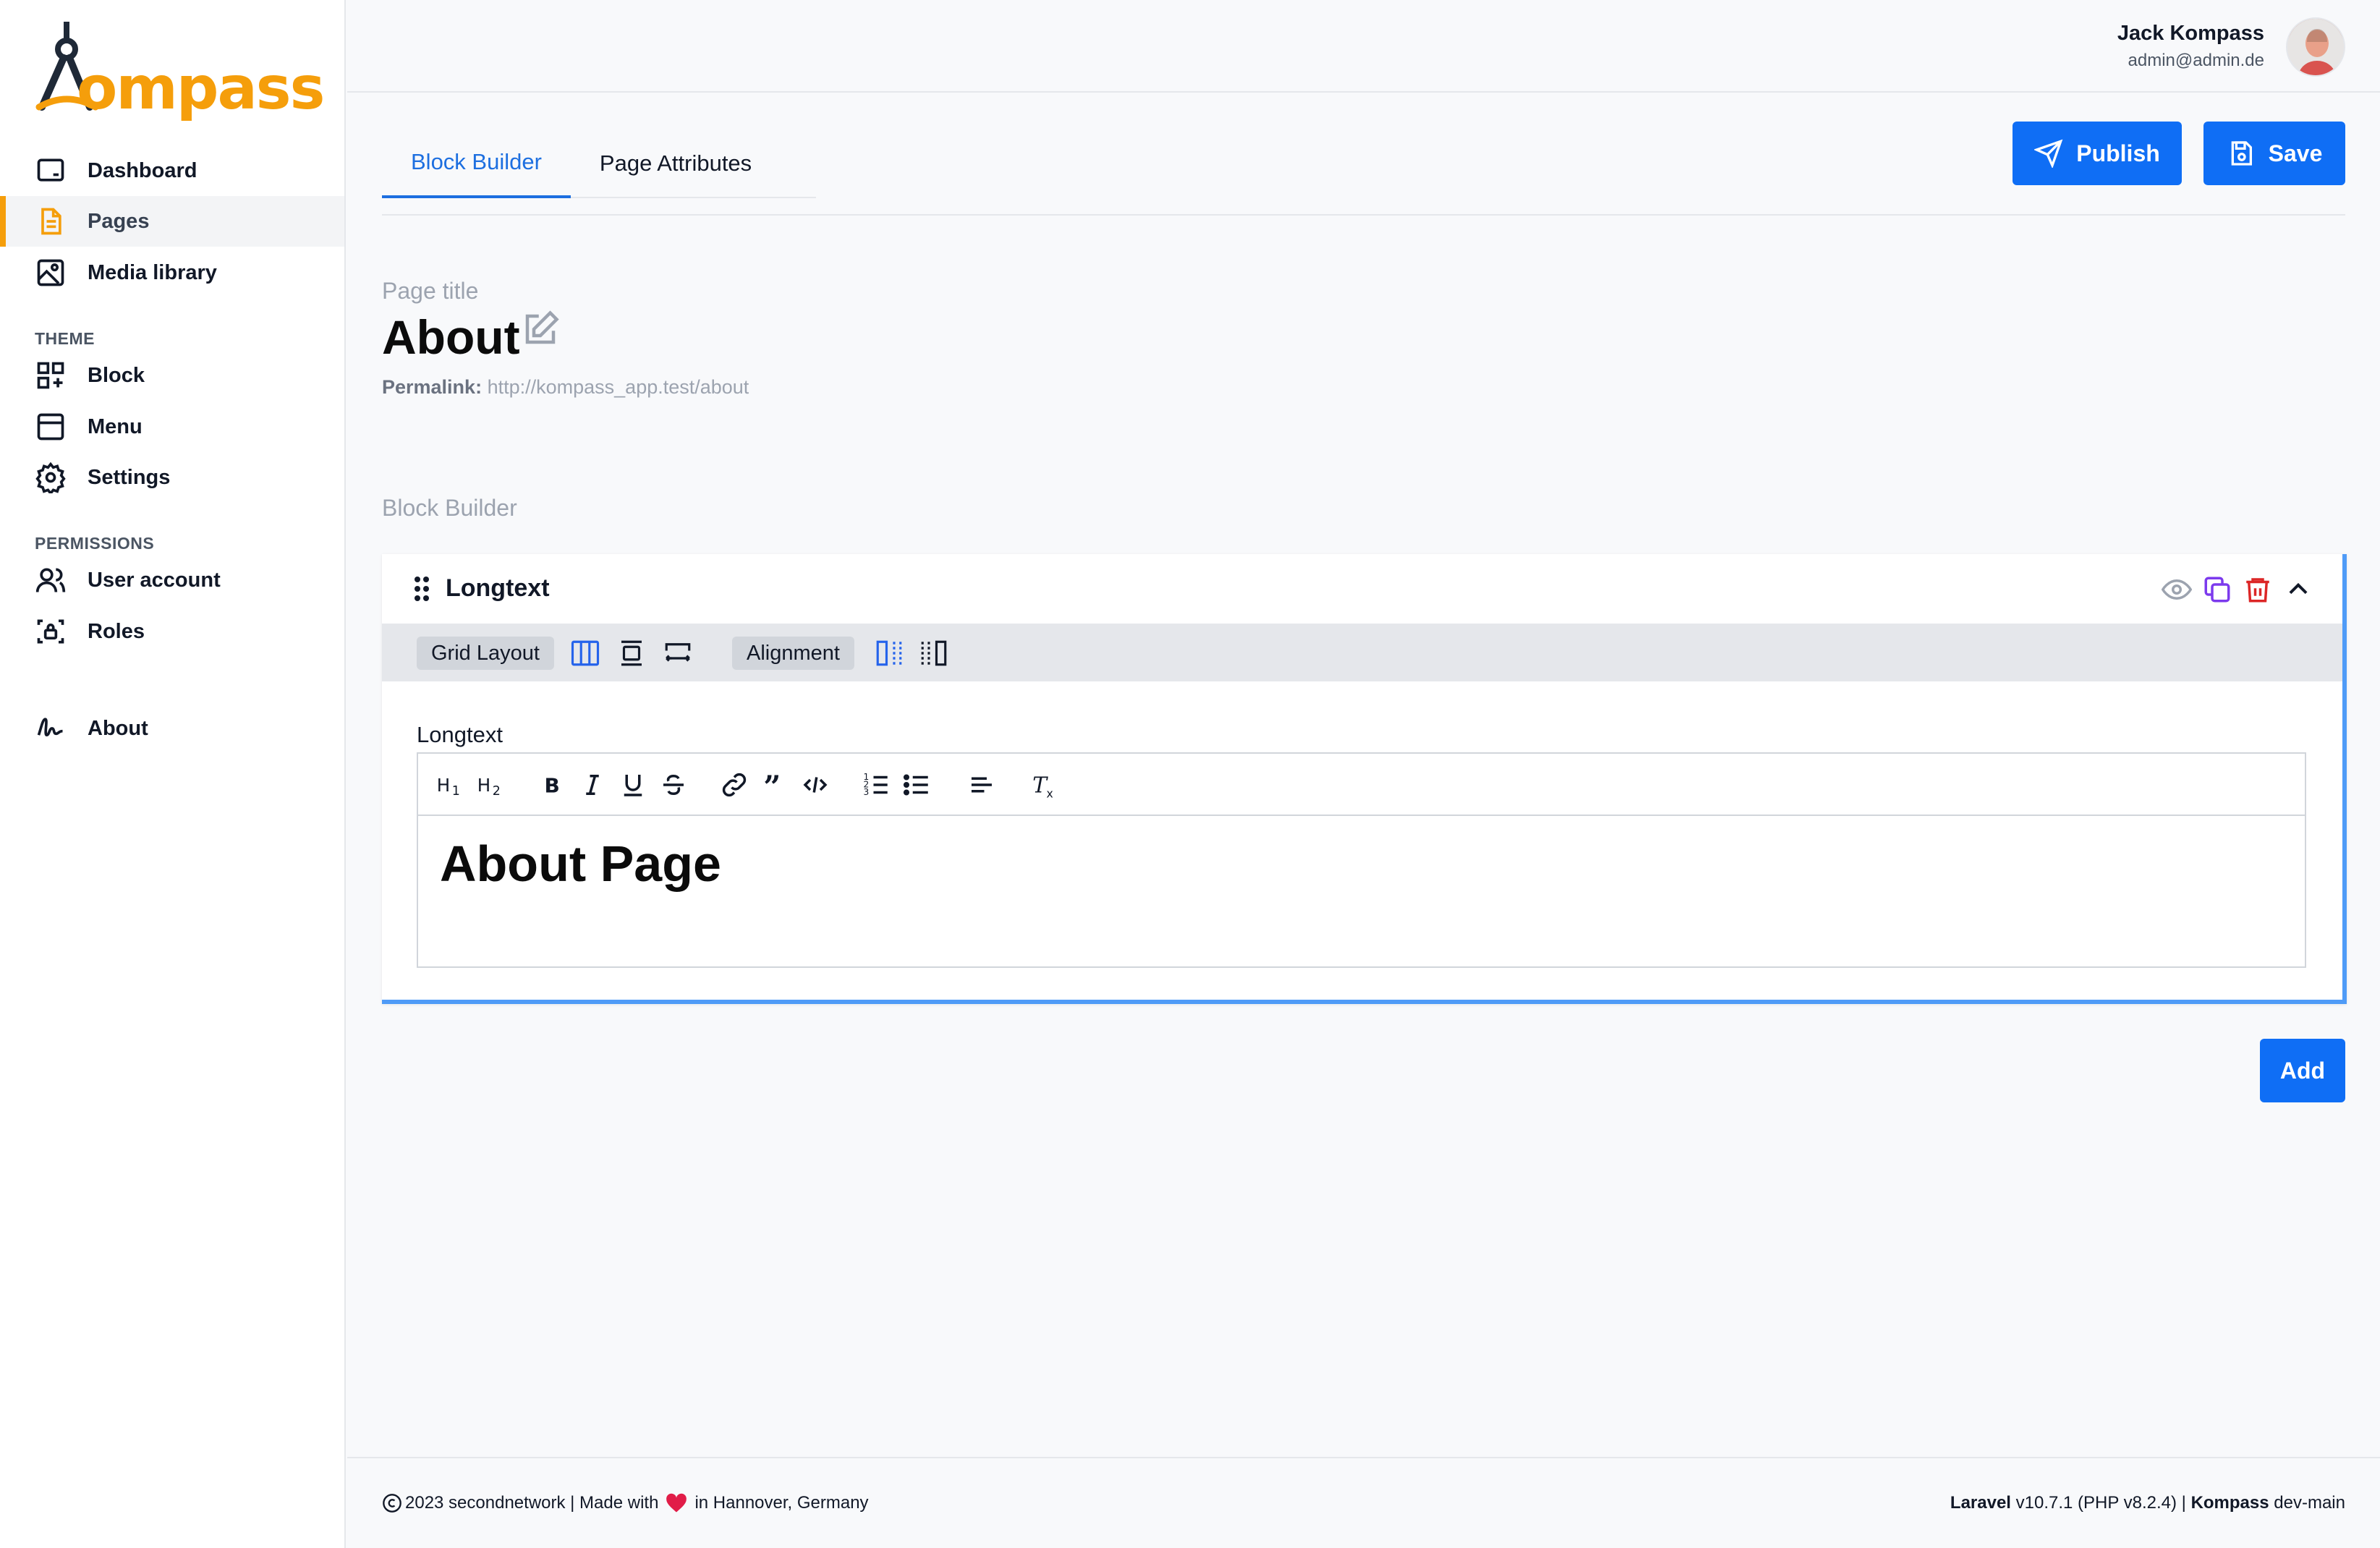 This screenshot has width=2380, height=1548. What do you see at coordinates (392, 1504) in the screenshot?
I see `copyright-icon` at bounding box center [392, 1504].